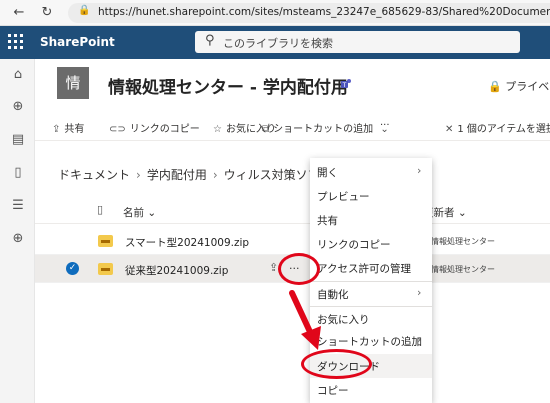  I want to click on selection-status: ✕1 個のアイテムを選択済, so click(497, 127).